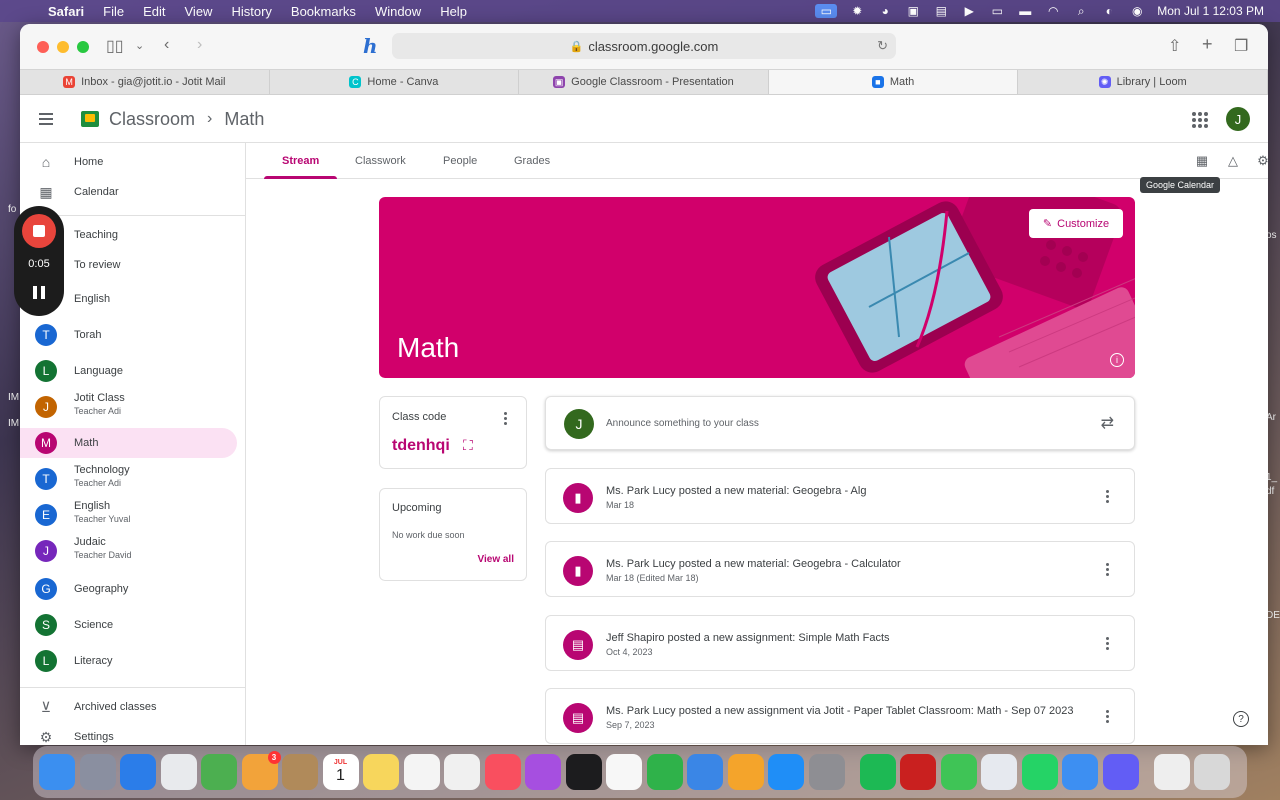 Image resolution: width=1280 pixels, height=800 pixels. I want to click on menu-edit: Edit, so click(154, 11).